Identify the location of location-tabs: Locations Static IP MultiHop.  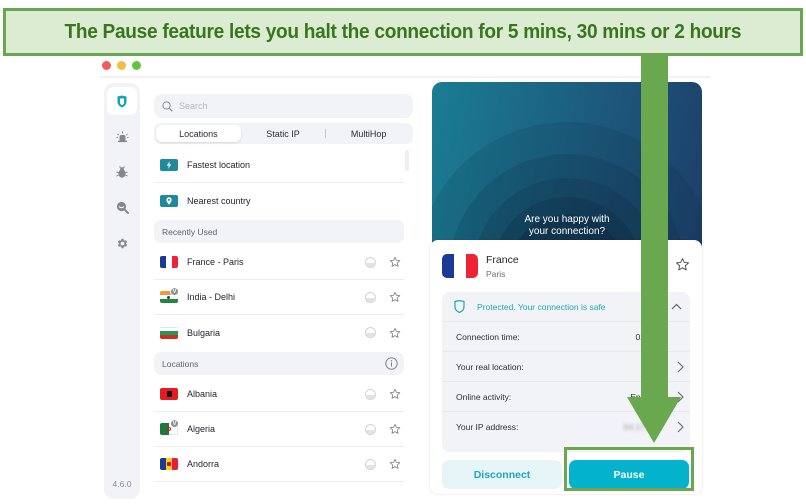
(283, 133).